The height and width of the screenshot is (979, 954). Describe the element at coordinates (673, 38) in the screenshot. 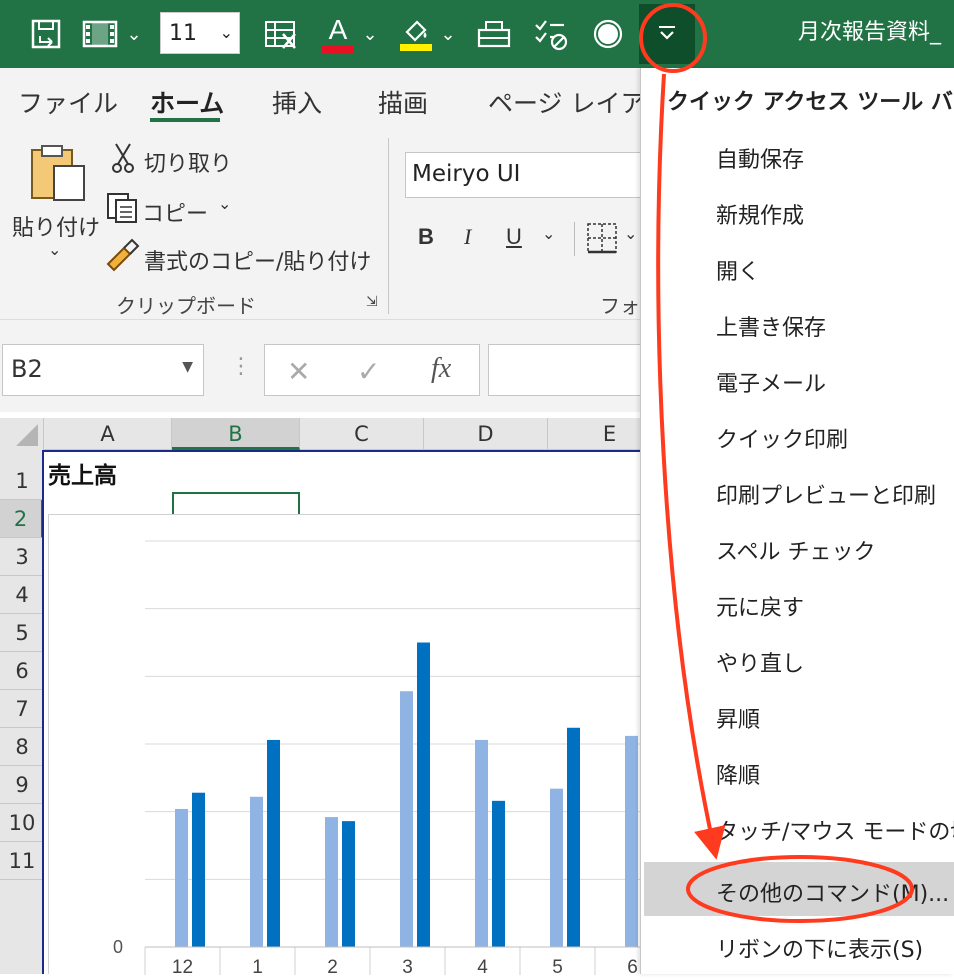

I see `highlight-circle-dropdown` at that location.